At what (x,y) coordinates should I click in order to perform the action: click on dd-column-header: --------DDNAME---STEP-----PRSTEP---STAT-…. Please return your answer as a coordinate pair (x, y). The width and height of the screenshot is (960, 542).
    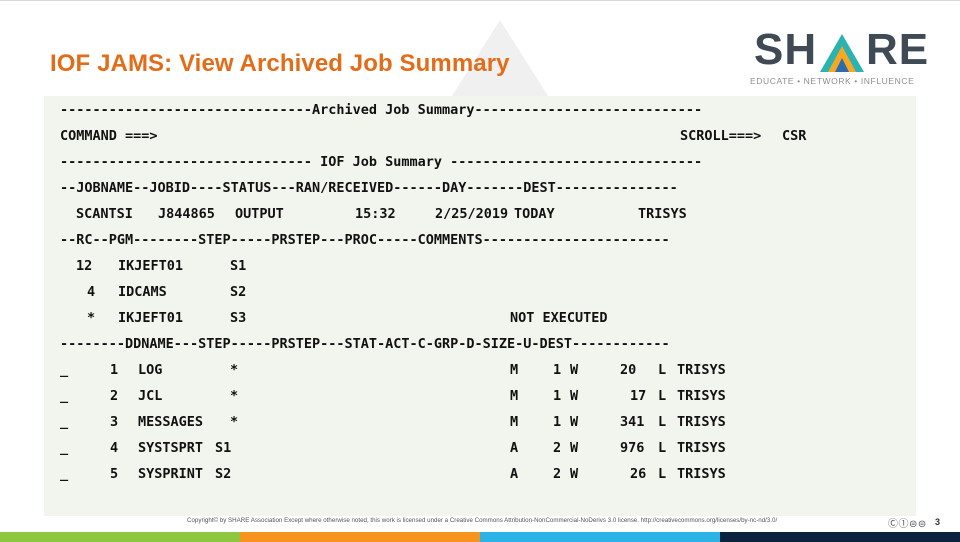
    Looking at the image, I should click on (365, 344).